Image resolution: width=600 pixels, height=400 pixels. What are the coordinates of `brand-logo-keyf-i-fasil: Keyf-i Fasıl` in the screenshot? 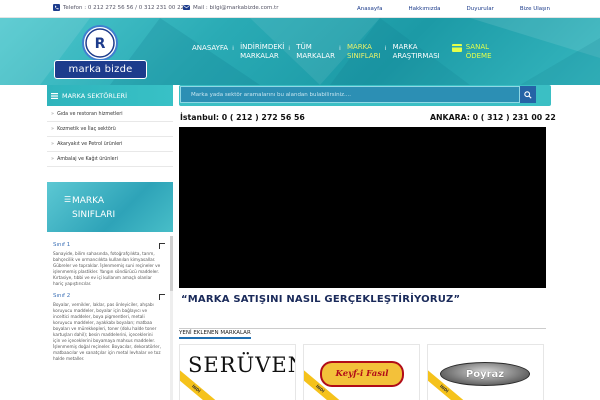 It's located at (362, 374).